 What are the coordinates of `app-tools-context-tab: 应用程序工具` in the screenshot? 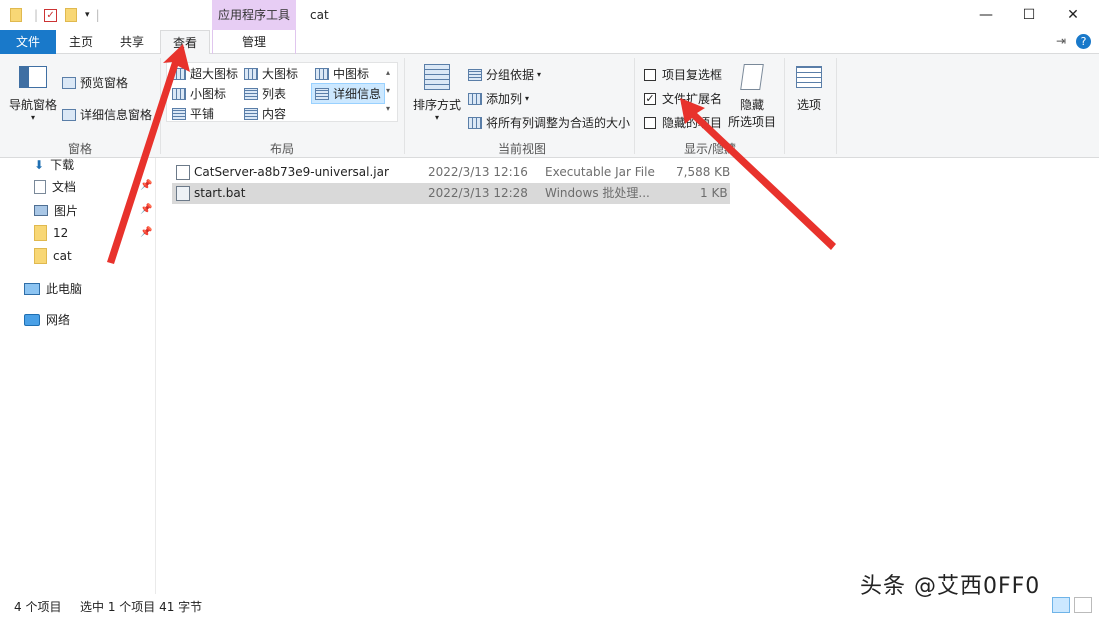 It's located at (254, 15).